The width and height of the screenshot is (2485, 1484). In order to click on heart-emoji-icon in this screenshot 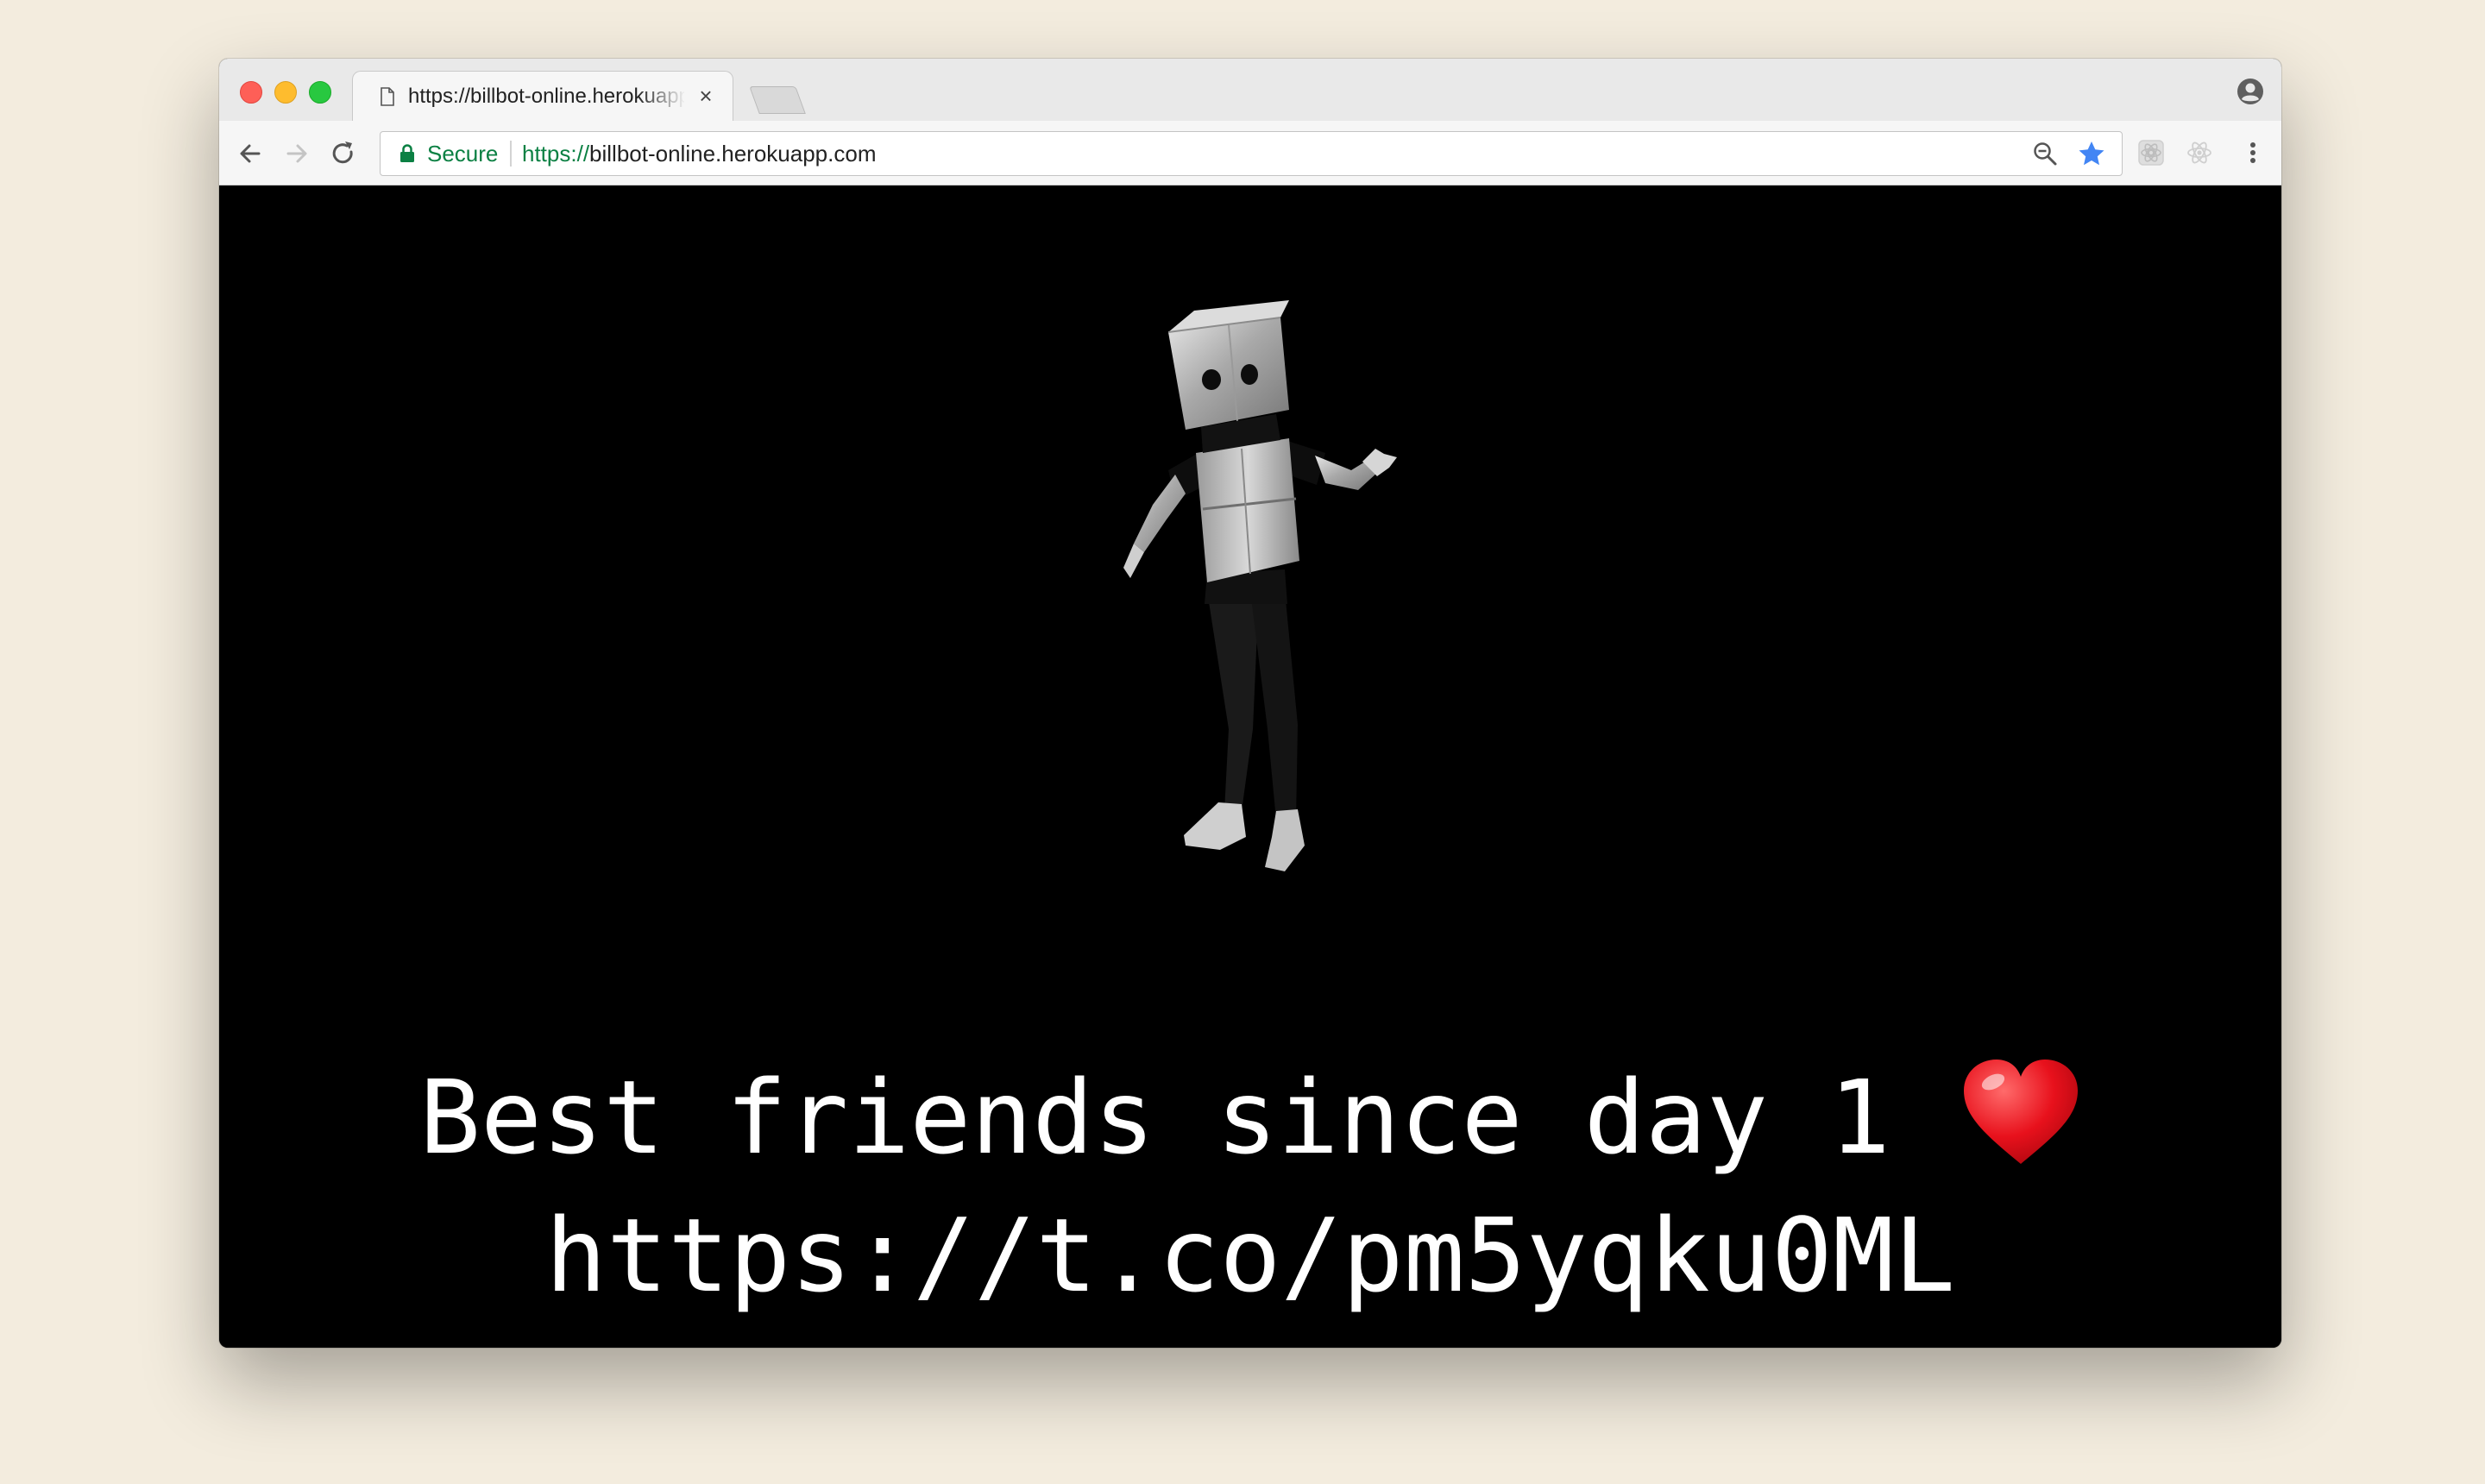, I will do `click(2022, 1112)`.